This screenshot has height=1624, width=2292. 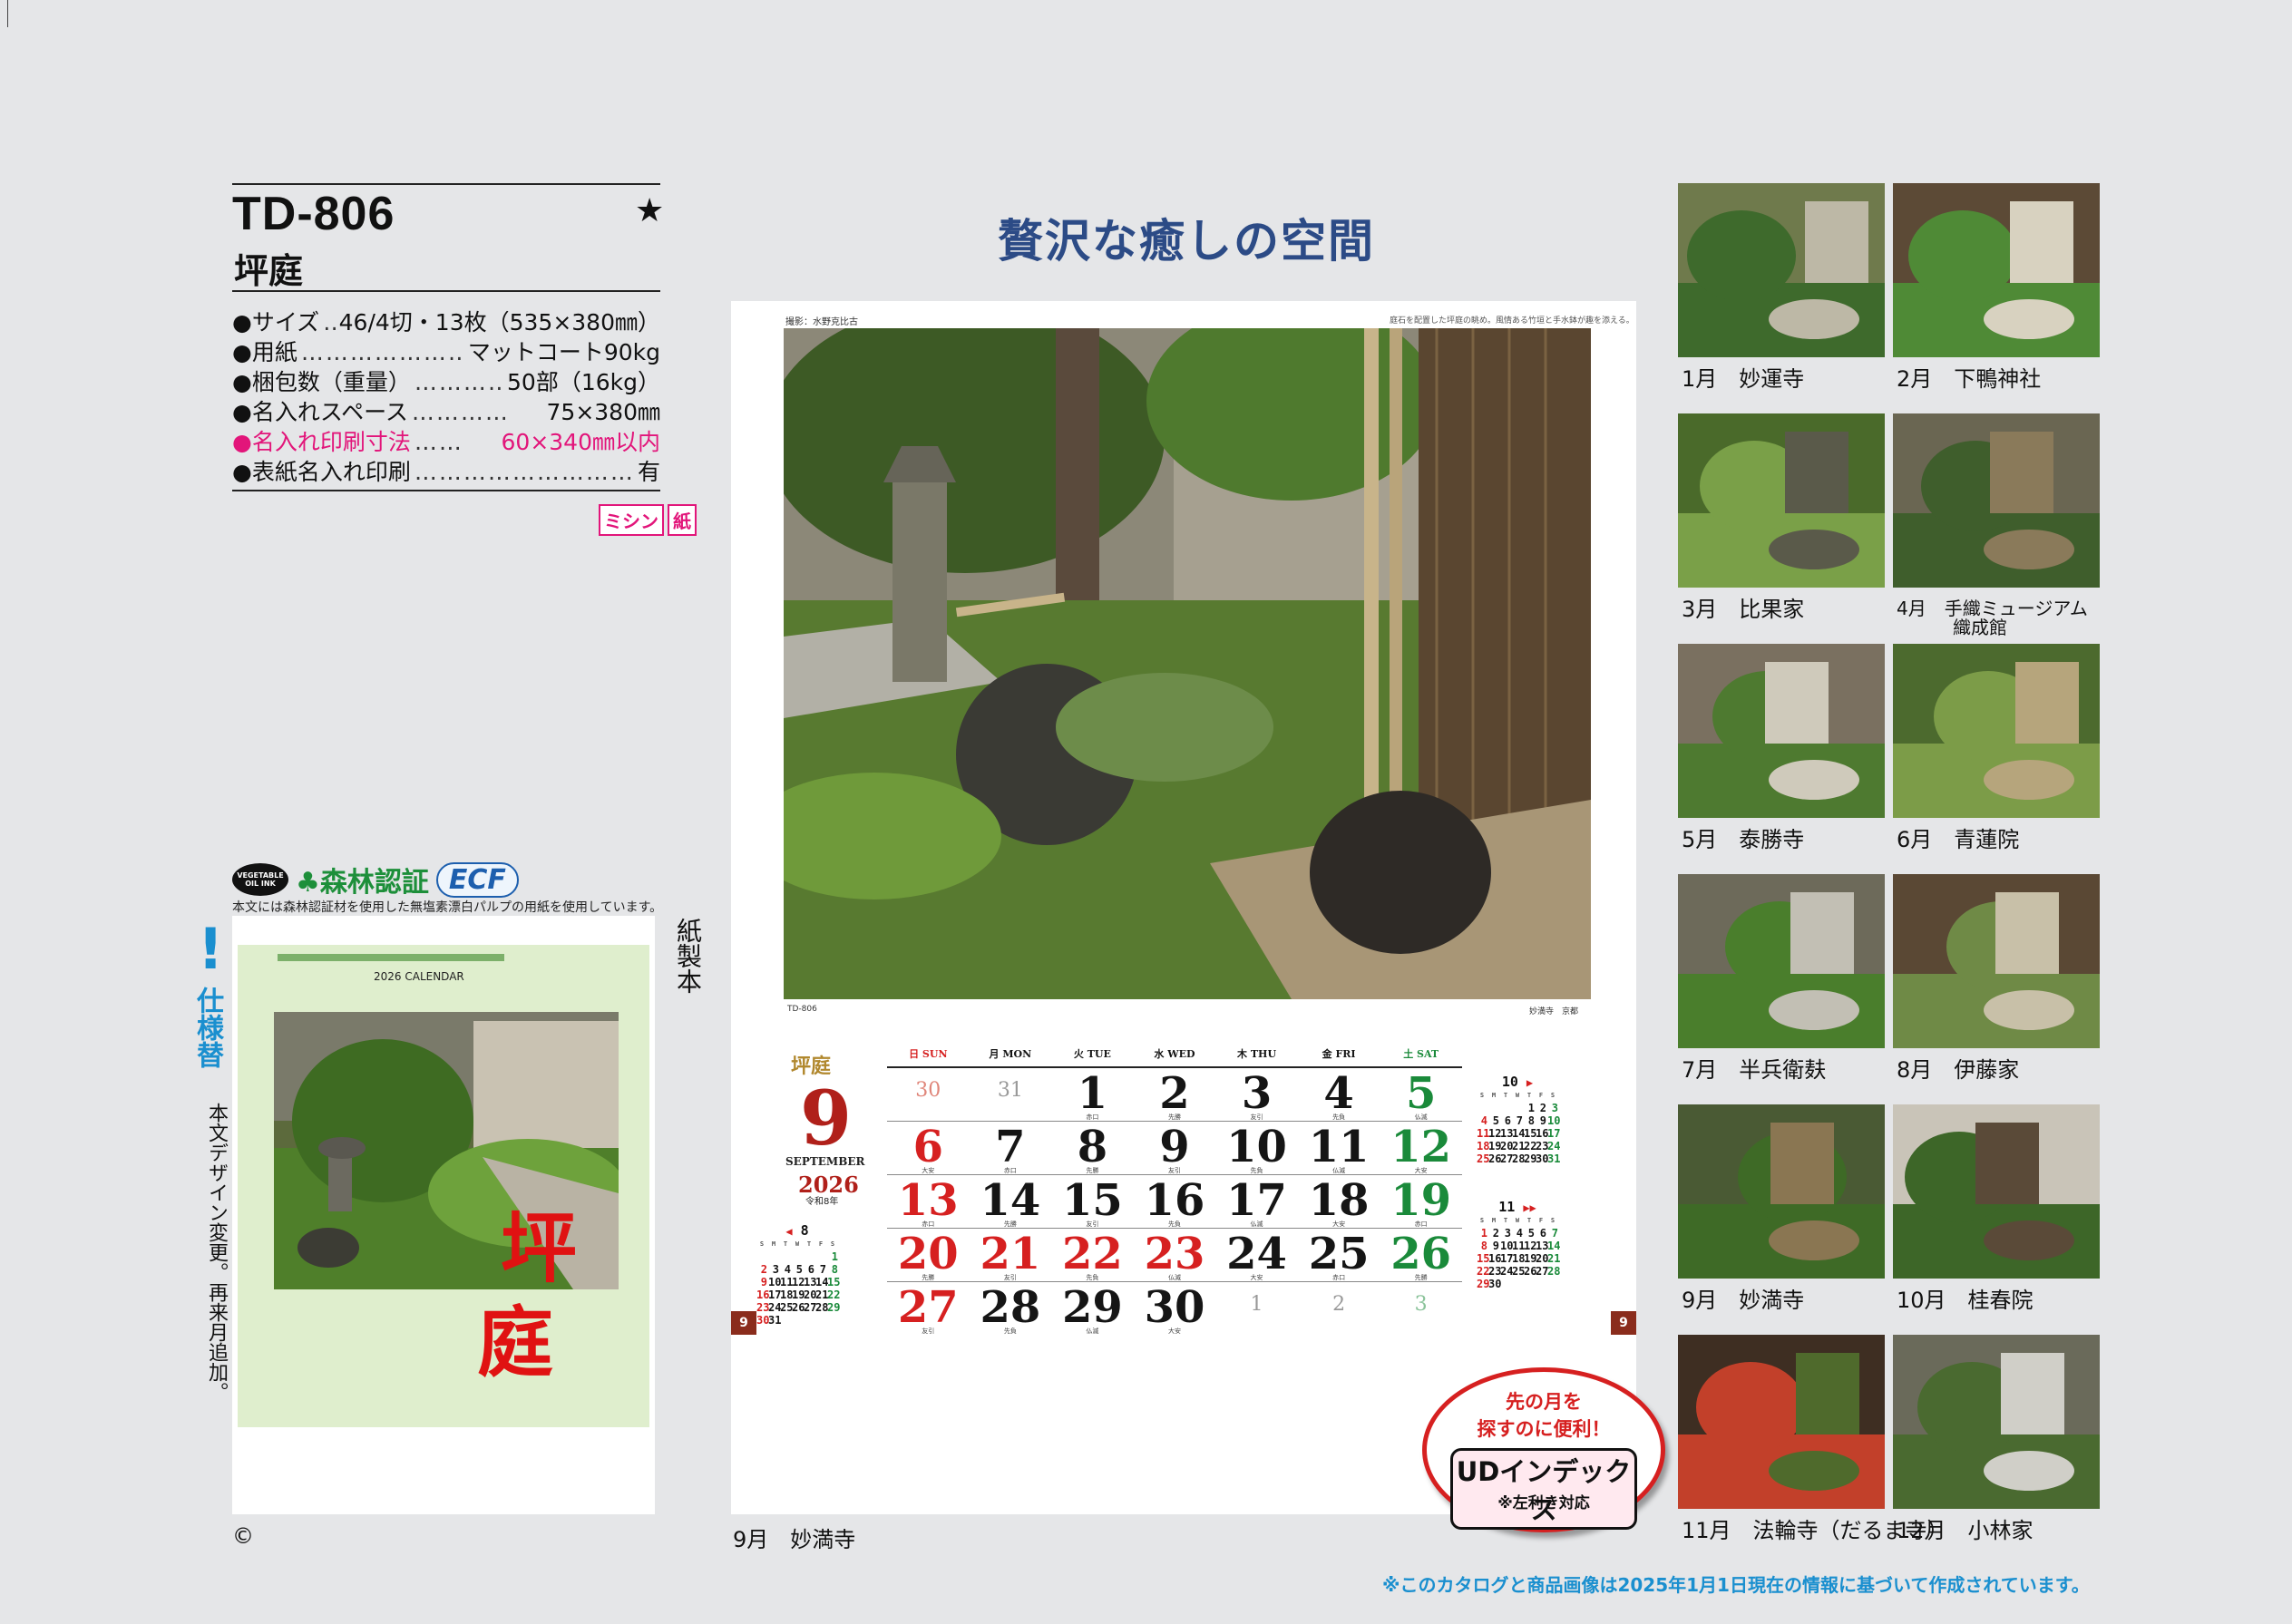 What do you see at coordinates (763, 1320) in the screenshot?
I see `mini-day: 30` at bounding box center [763, 1320].